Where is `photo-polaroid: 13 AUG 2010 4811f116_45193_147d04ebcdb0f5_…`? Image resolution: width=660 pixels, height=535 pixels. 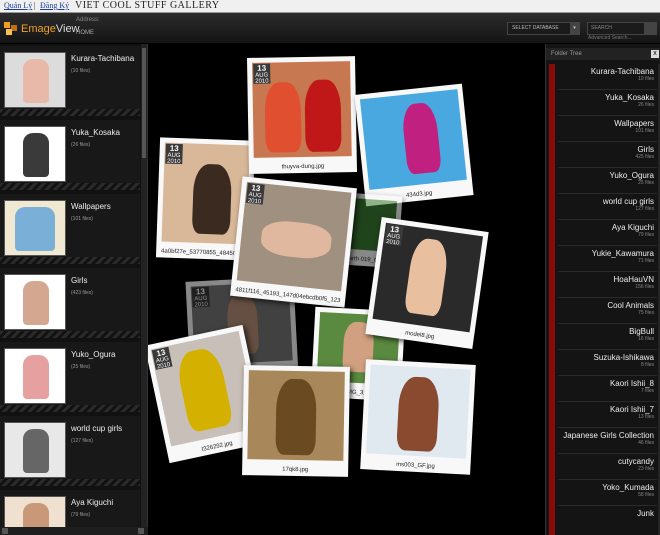
photo-polaroid: 13 AUG 2010 4811f116_45193_147d04ebcdb0f5_… is located at coordinates (293, 242).